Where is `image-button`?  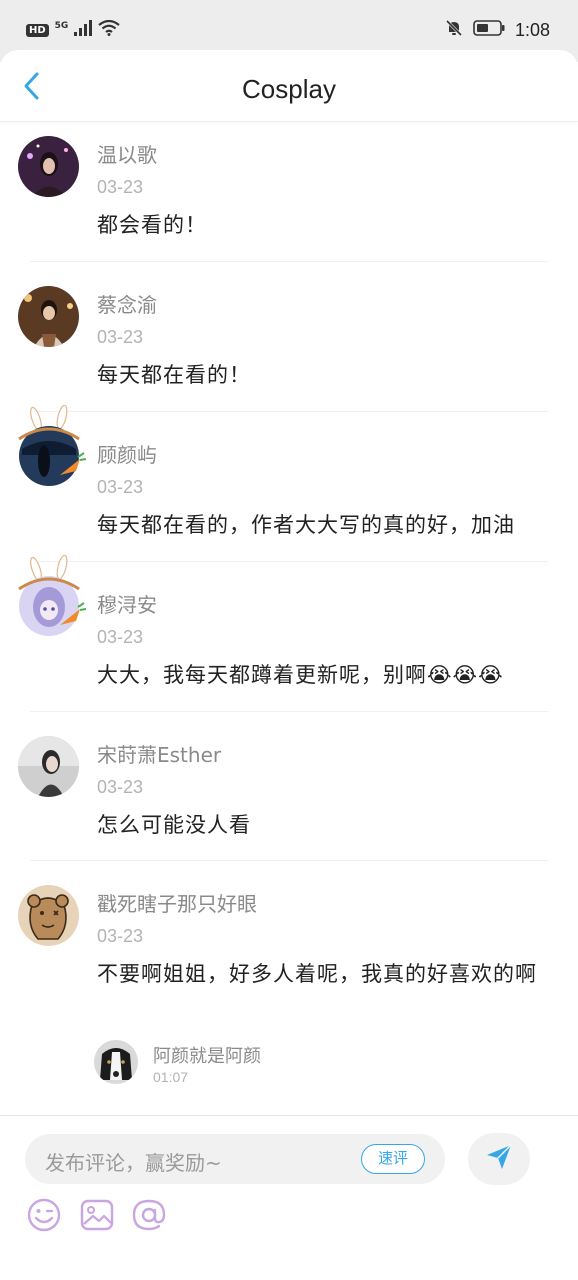 image-button is located at coordinates (97, 1217).